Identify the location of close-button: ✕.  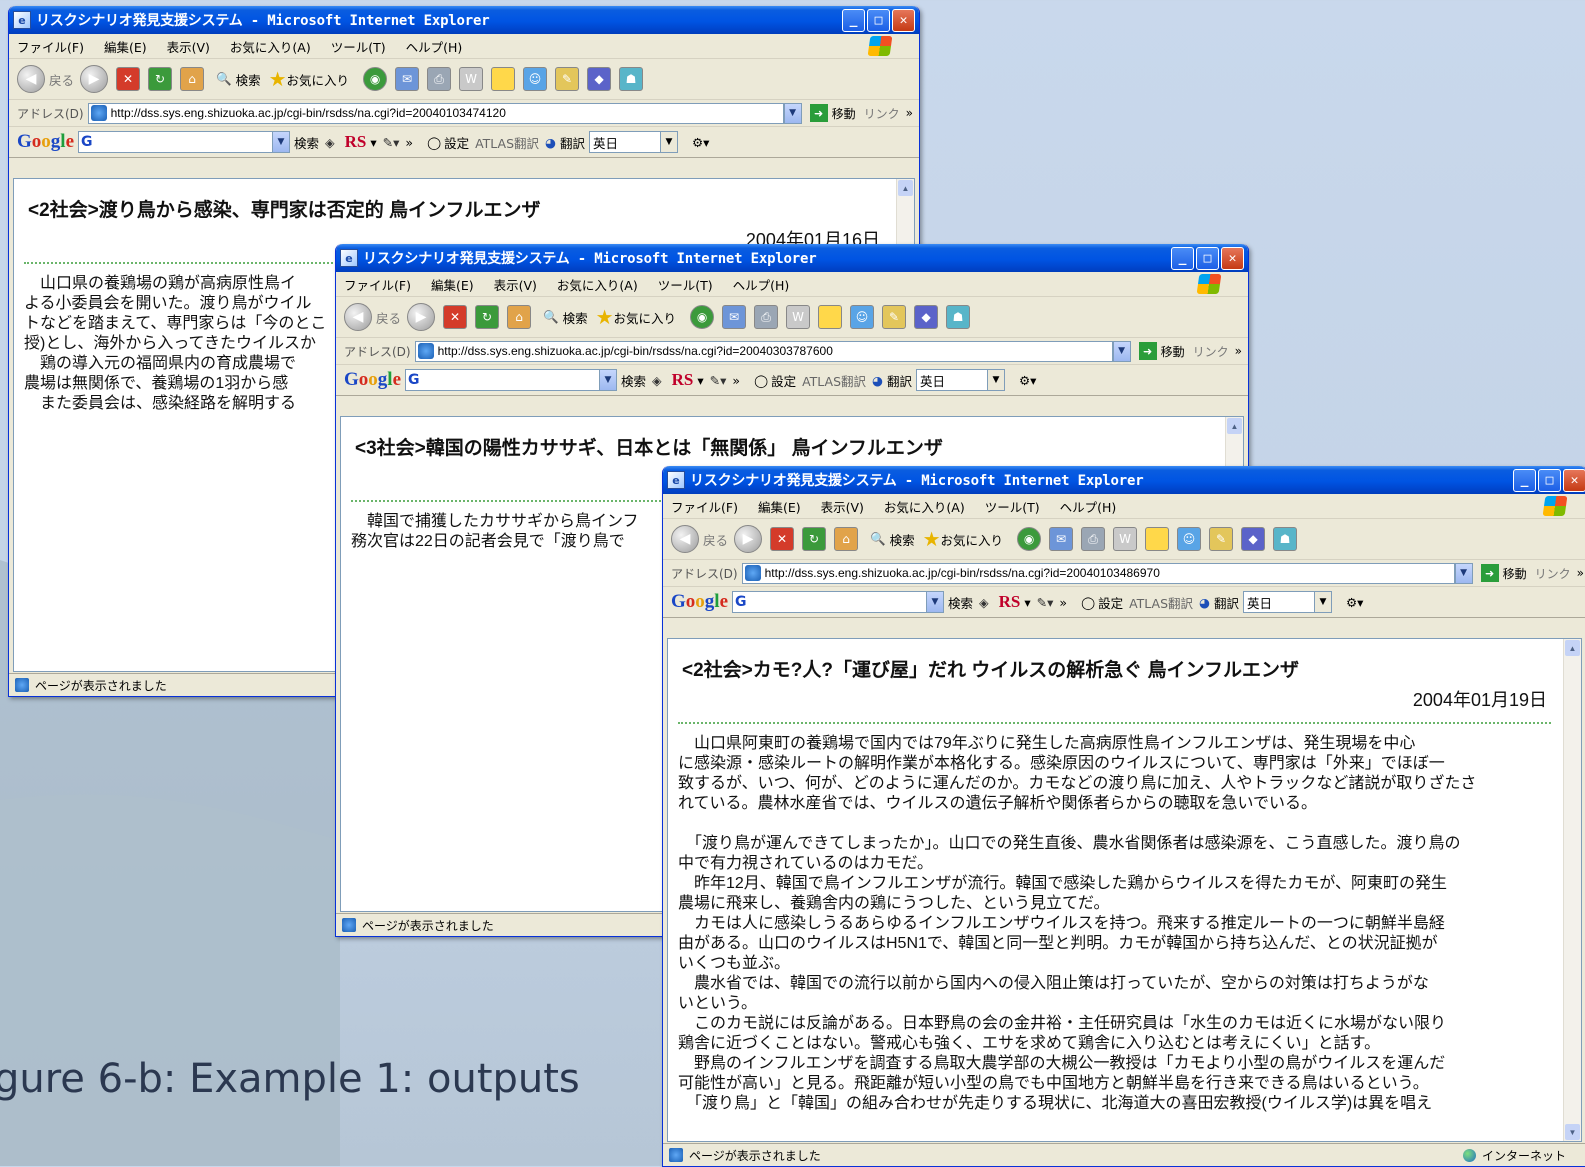
(1574, 480).